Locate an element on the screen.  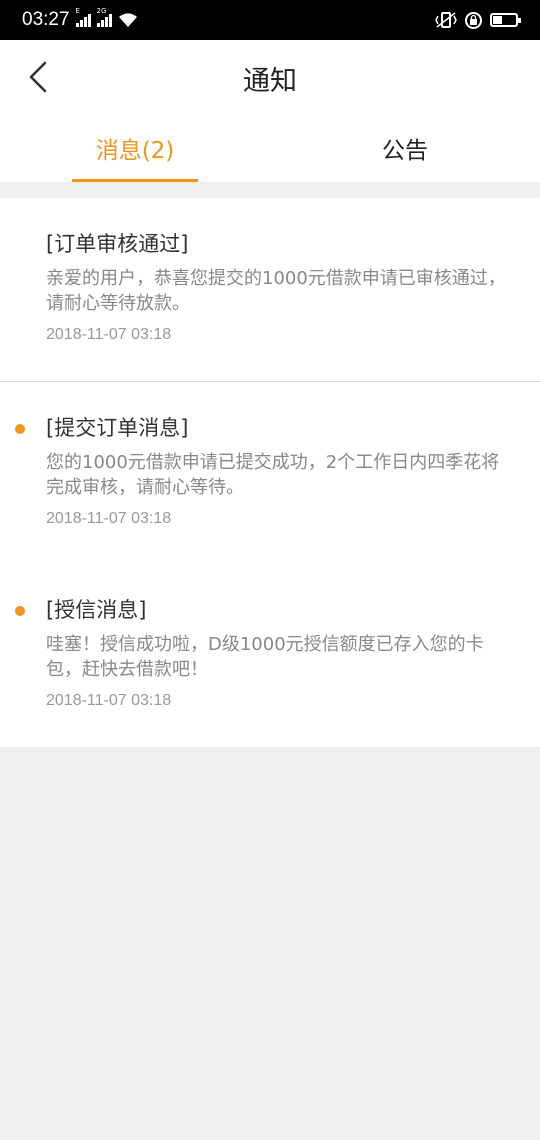
tab-announcements: 公告 is located at coordinates (405, 148).